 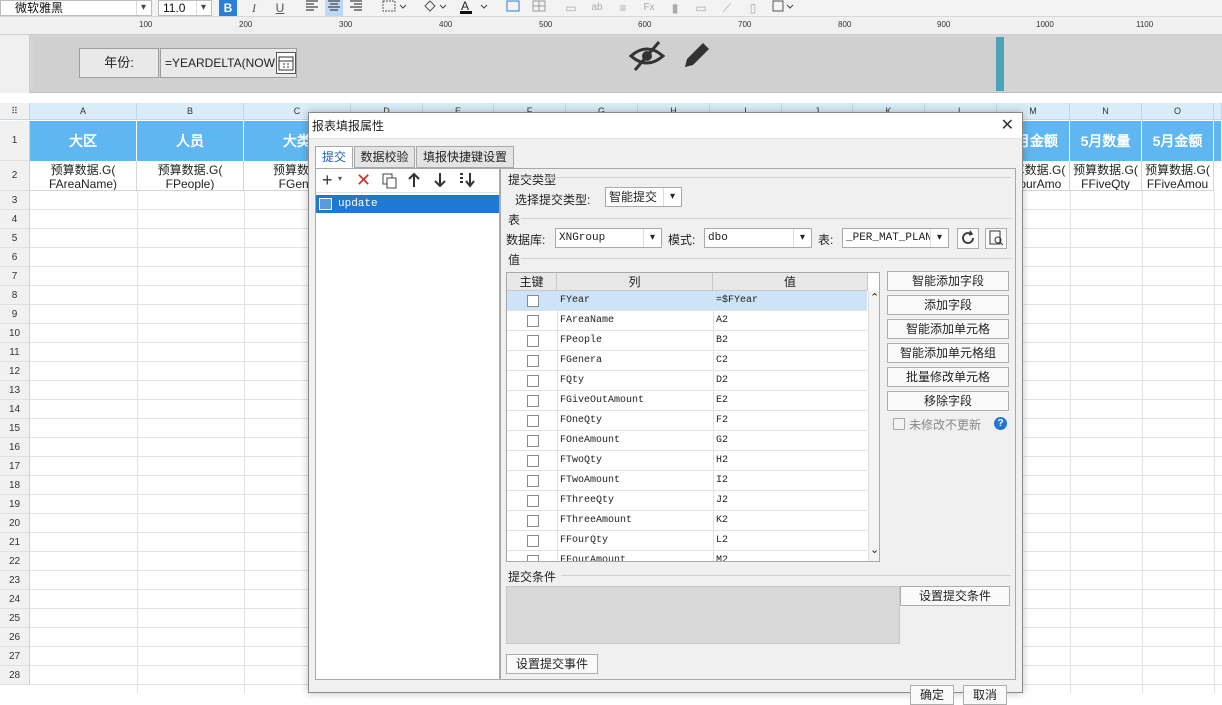 What do you see at coordinates (1106, 141) in the screenshot?
I see `header-cell-n: 5月数量` at bounding box center [1106, 141].